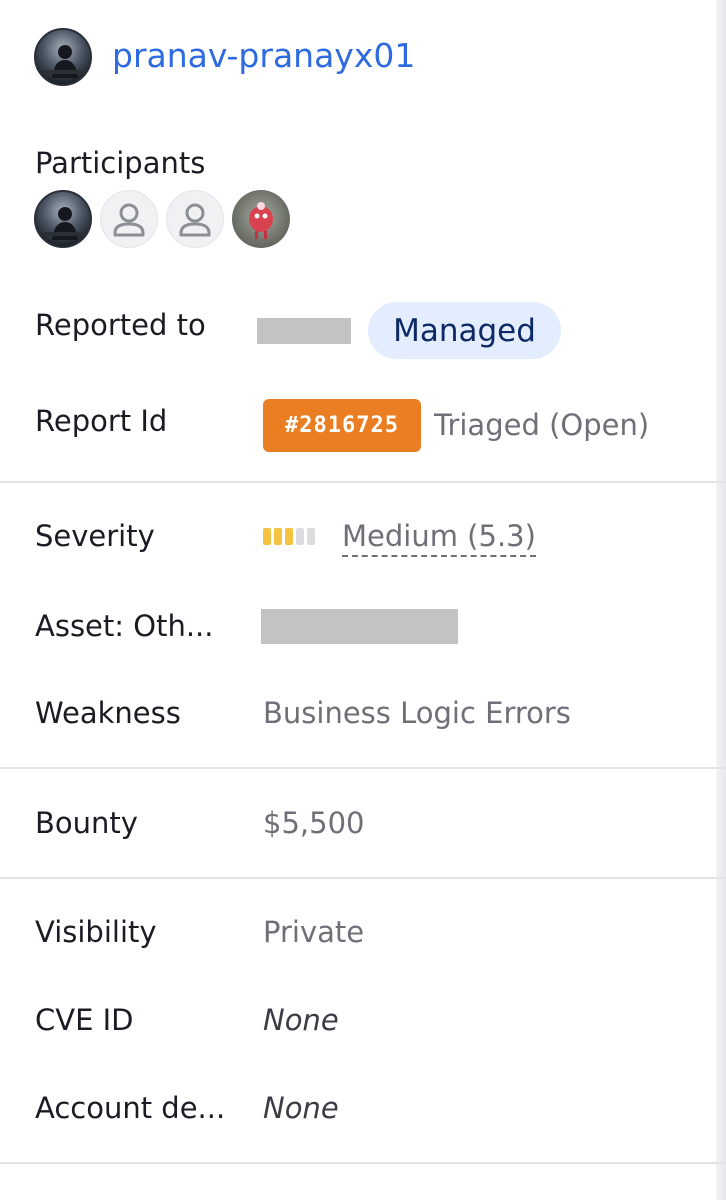 The height and width of the screenshot is (1200, 726). Describe the element at coordinates (314, 823) in the screenshot. I see `bounty-value: $5,500` at that location.